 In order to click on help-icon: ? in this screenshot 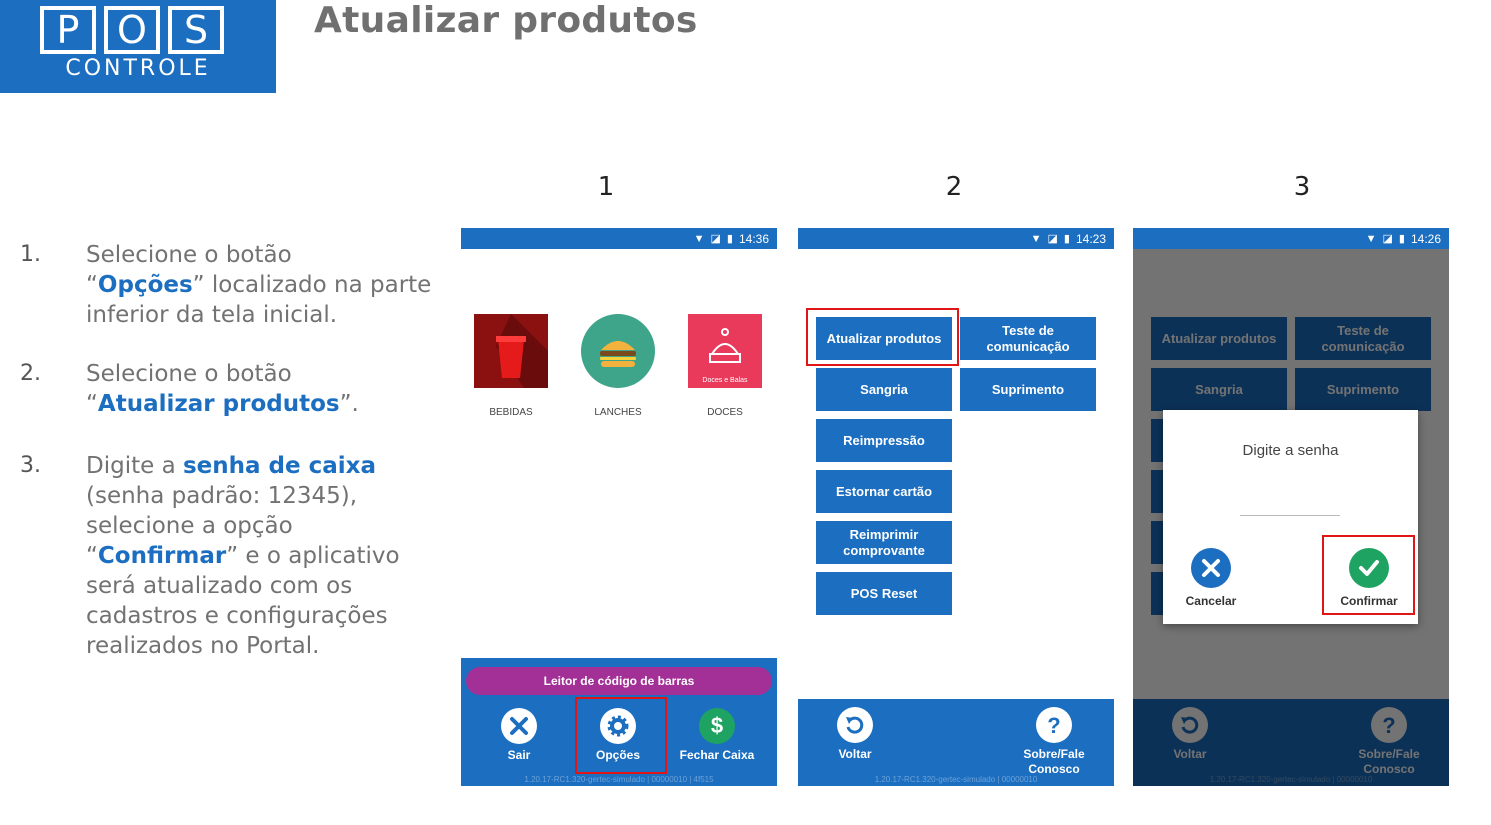, I will do `click(1054, 725)`.